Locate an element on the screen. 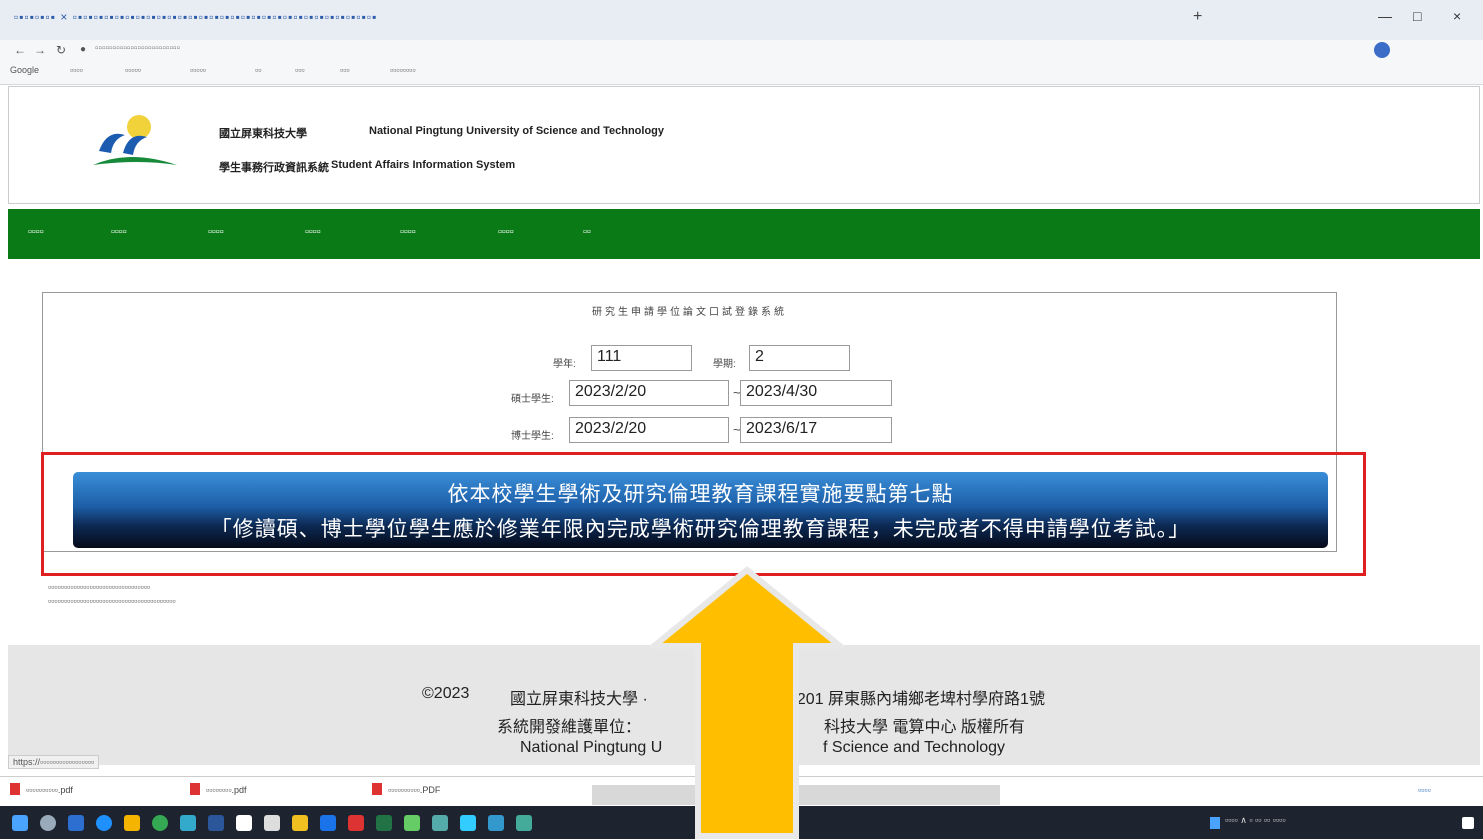  footer-rights: 科技大學 電算中心 版權所有 is located at coordinates (924, 727).